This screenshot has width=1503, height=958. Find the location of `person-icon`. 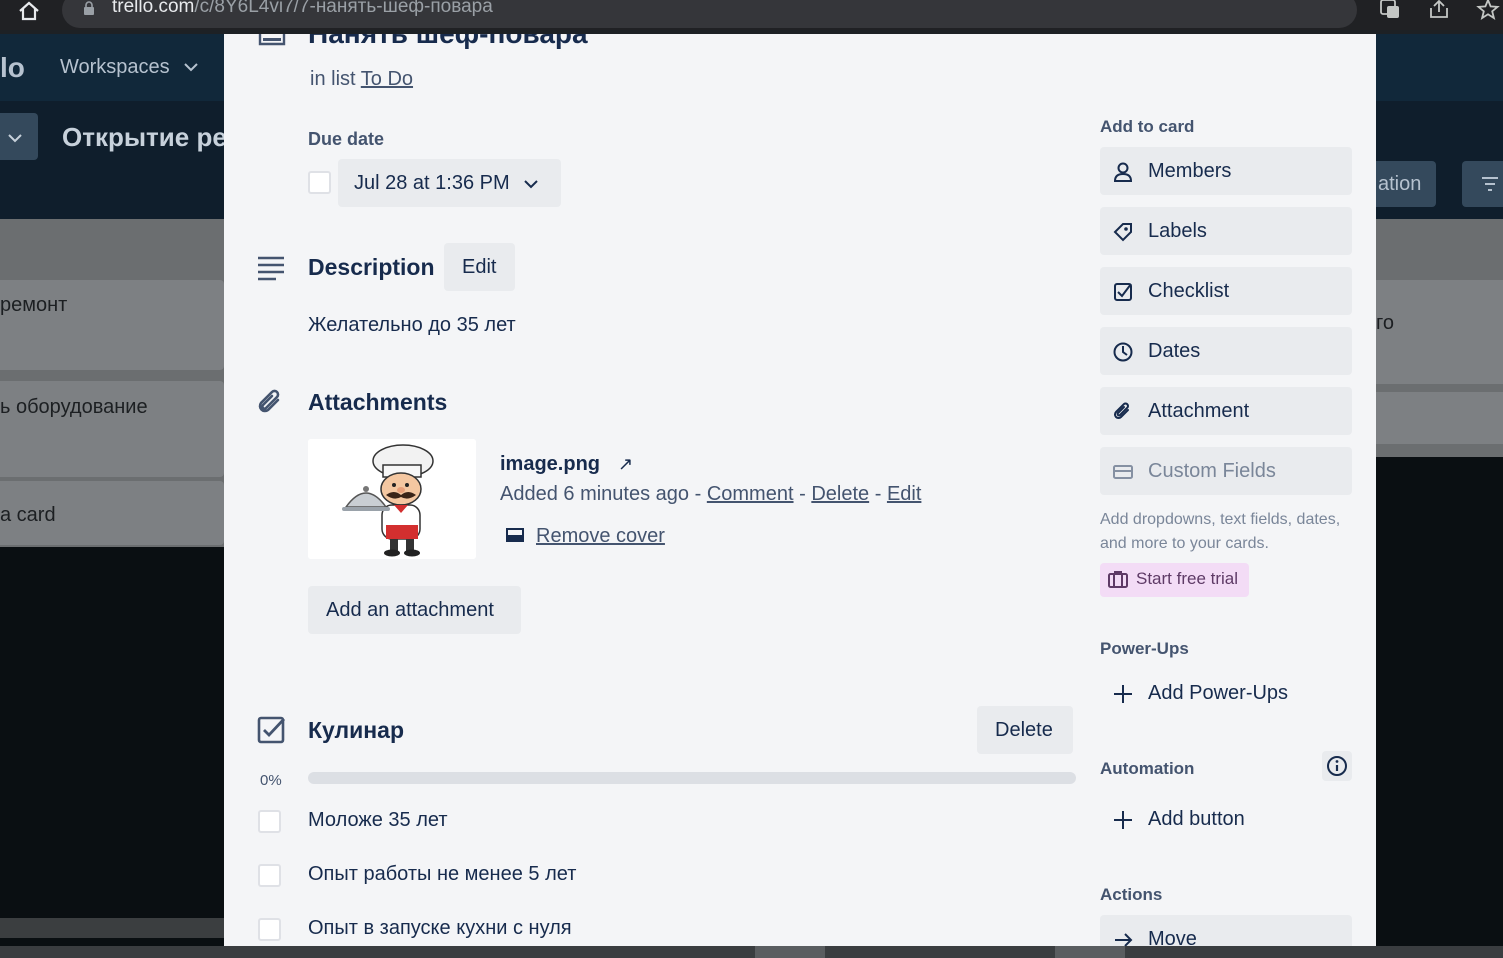

person-icon is located at coordinates (1123, 172).